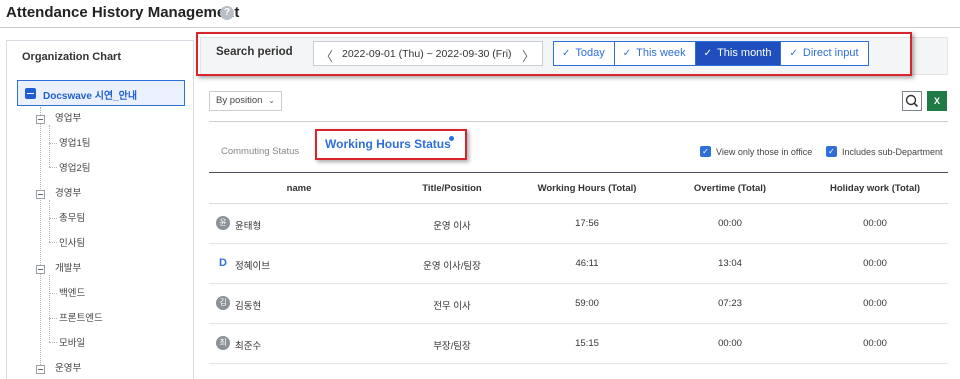  I want to click on page-title: Attendance History Management, so click(123, 12).